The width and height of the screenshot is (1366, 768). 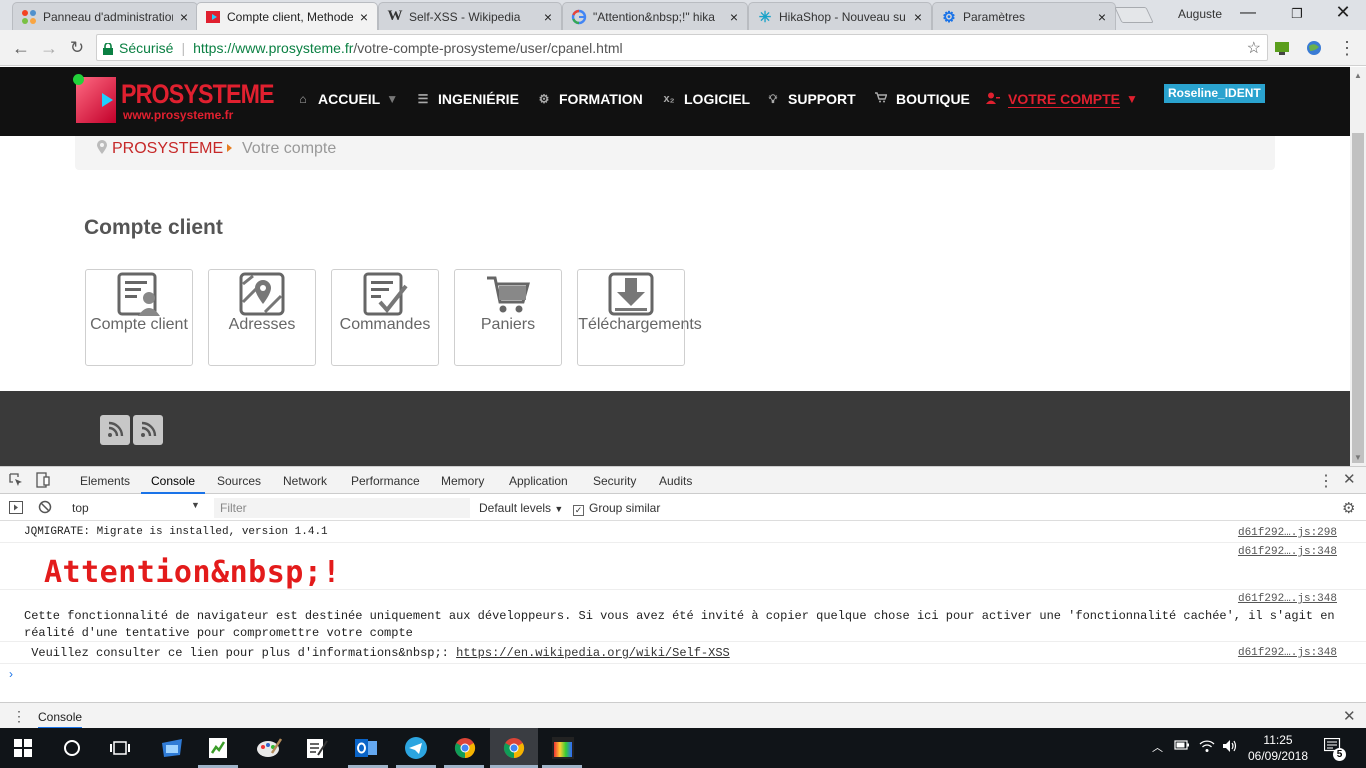 What do you see at coordinates (578, 510) in the screenshot?
I see `group-similar-checkbox: ✓` at bounding box center [578, 510].